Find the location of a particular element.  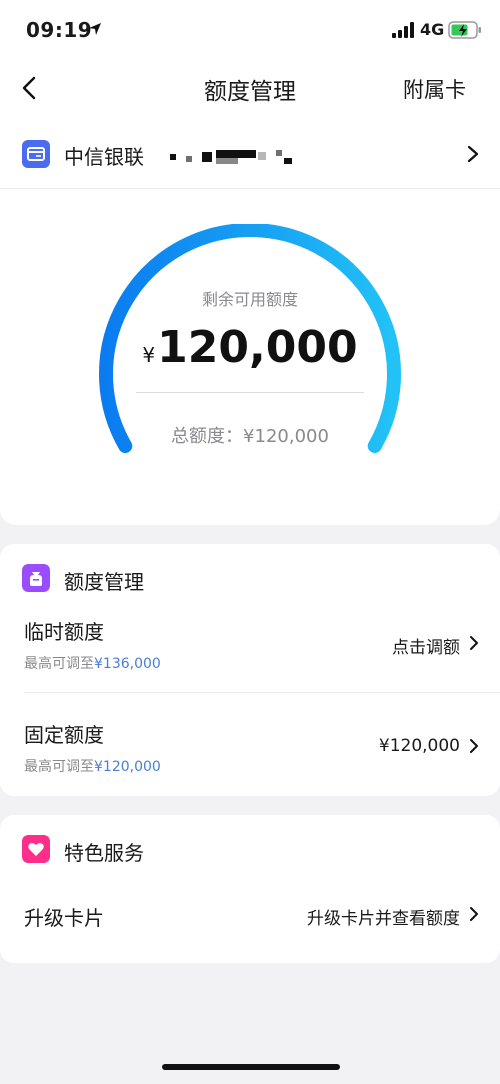

card-selector: 中信银联 is located at coordinates (250, 158).